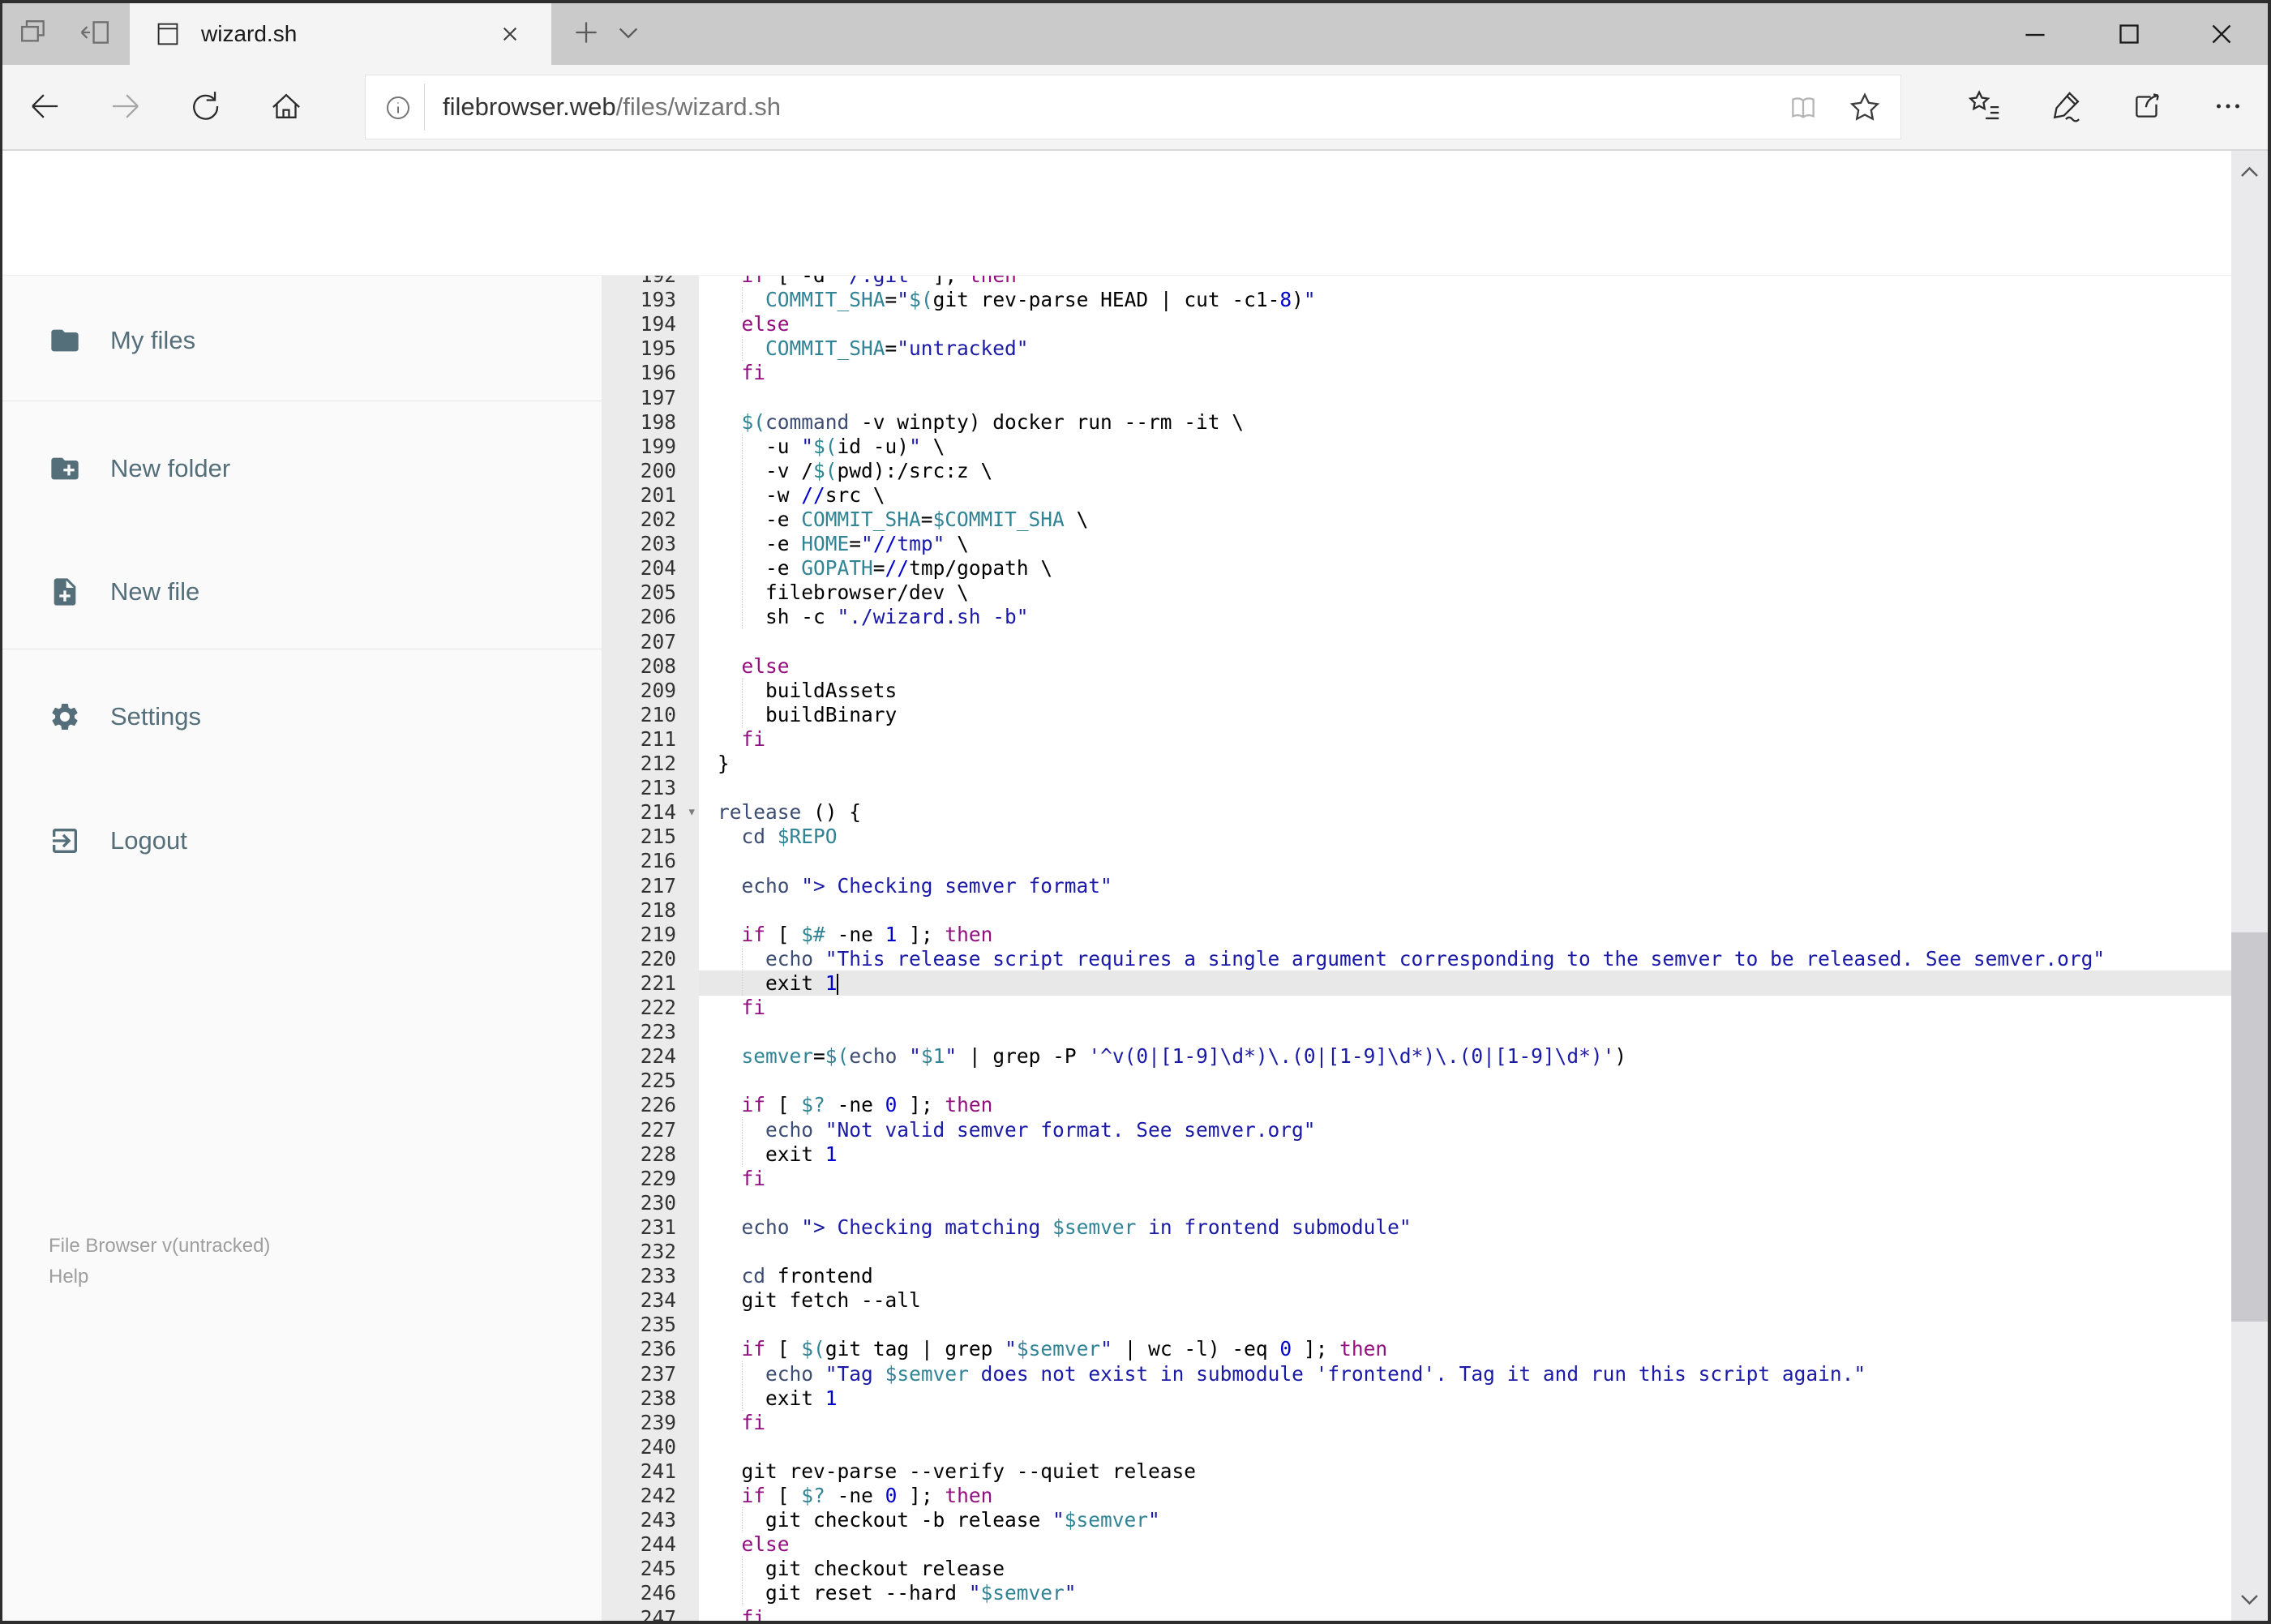 The image size is (2271, 1624). Describe the element at coordinates (1465, 495) in the screenshot. I see `code-line: -w //src \` at that location.